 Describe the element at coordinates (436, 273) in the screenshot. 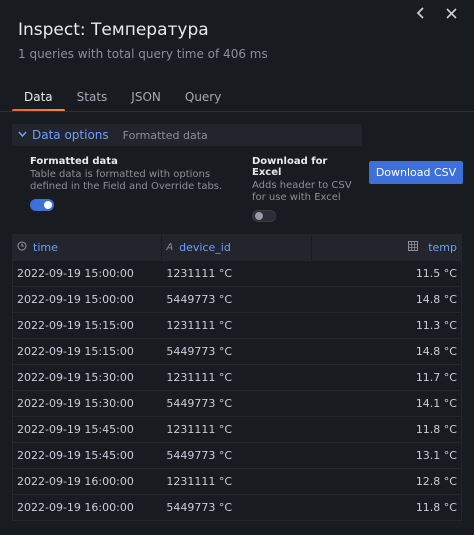

I see `cell-temp: 11.5 °C` at that location.